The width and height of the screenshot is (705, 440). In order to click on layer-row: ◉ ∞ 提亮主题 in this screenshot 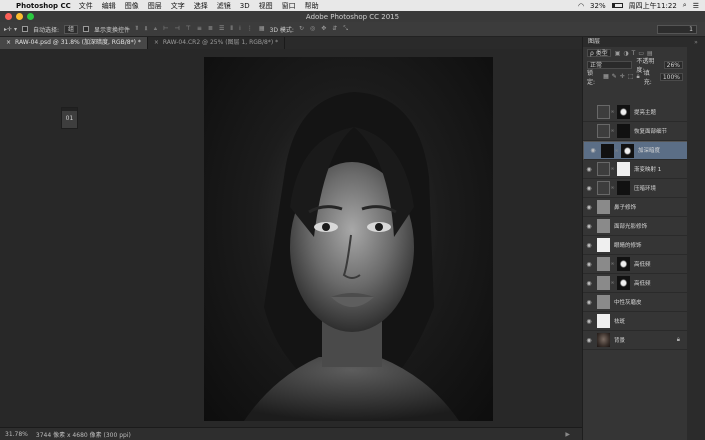, I will do `click(635, 112)`.